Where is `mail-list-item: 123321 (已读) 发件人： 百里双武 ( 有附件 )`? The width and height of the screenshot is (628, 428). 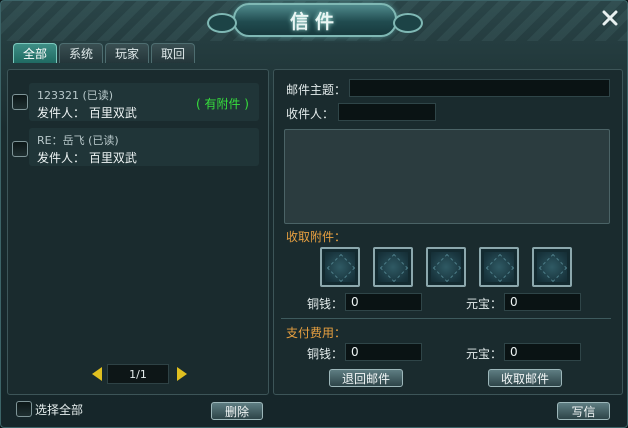
mail-list-item: 123321 (已读) 发件人： 百里双武 ( 有附件 ) is located at coordinates (144, 102).